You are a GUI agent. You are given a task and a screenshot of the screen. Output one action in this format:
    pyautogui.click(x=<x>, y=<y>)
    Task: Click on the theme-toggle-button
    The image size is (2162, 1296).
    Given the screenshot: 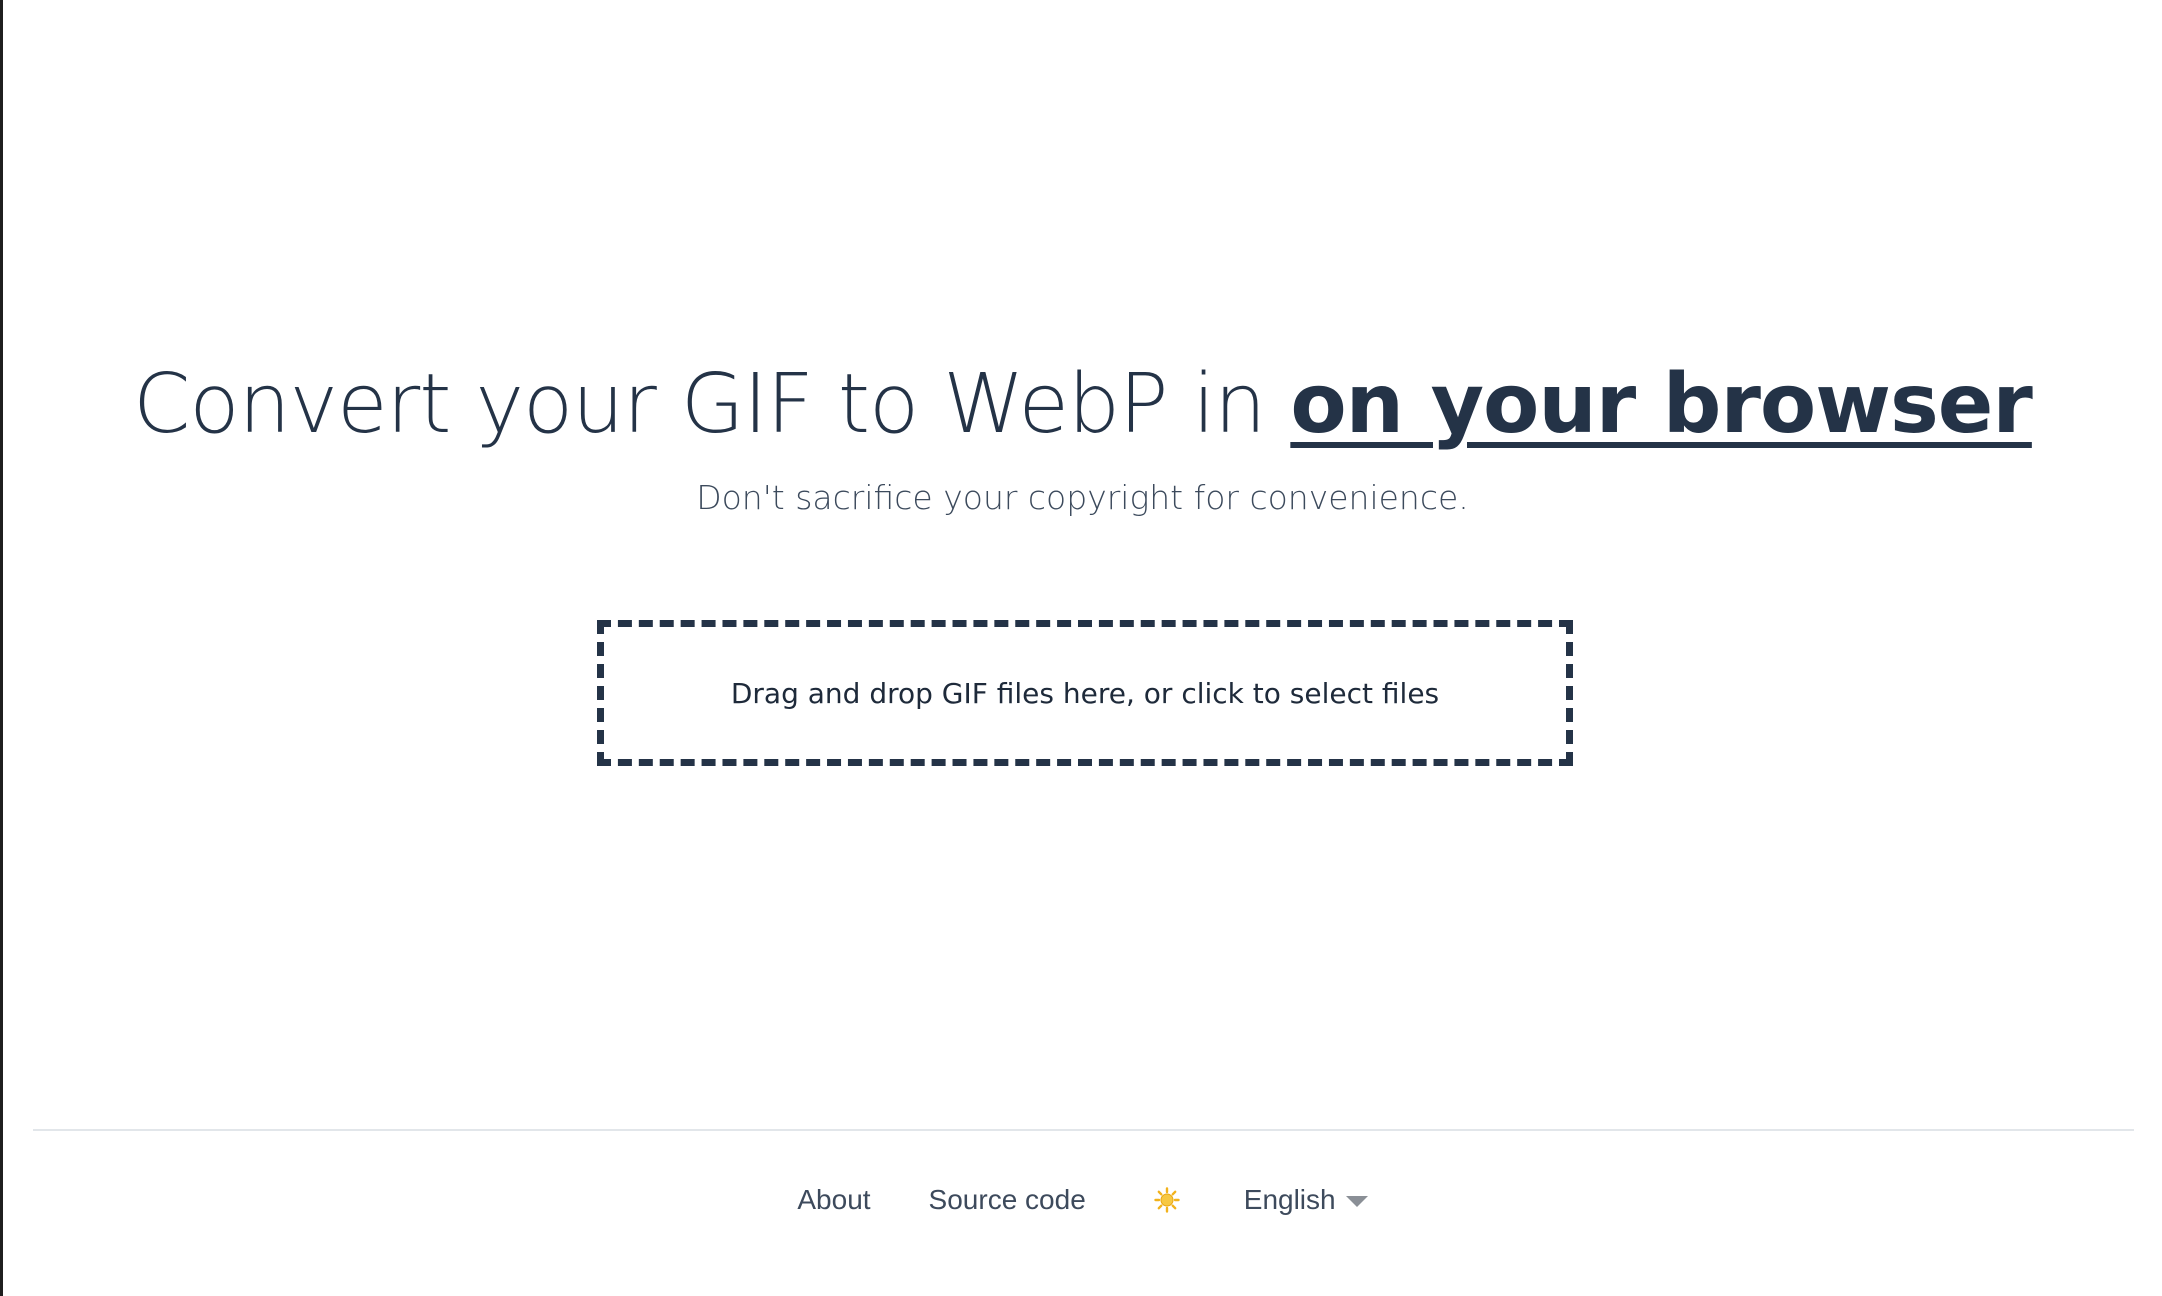 What is the action you would take?
    pyautogui.click(x=1167, y=1200)
    